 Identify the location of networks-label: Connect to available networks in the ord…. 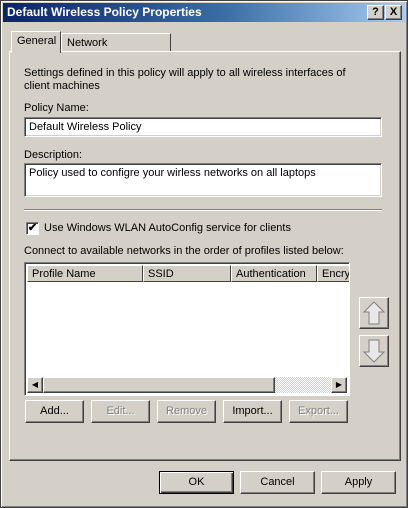
(184, 251).